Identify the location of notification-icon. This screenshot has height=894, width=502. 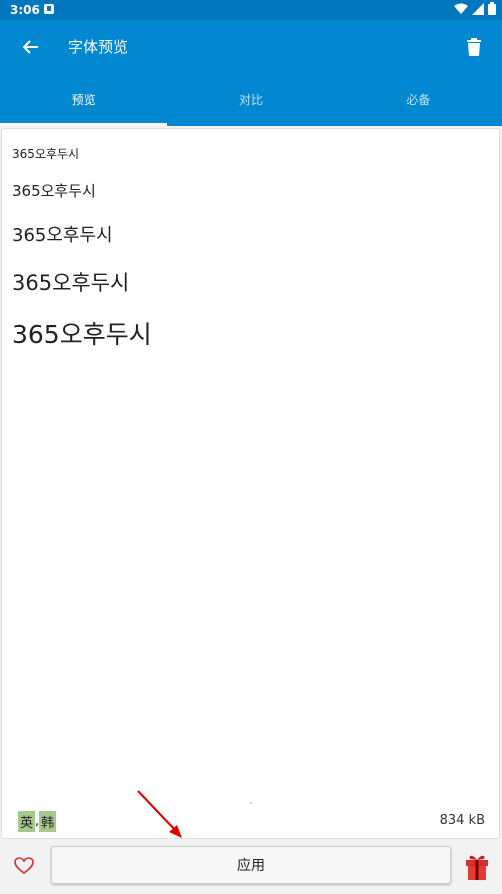
(49, 9).